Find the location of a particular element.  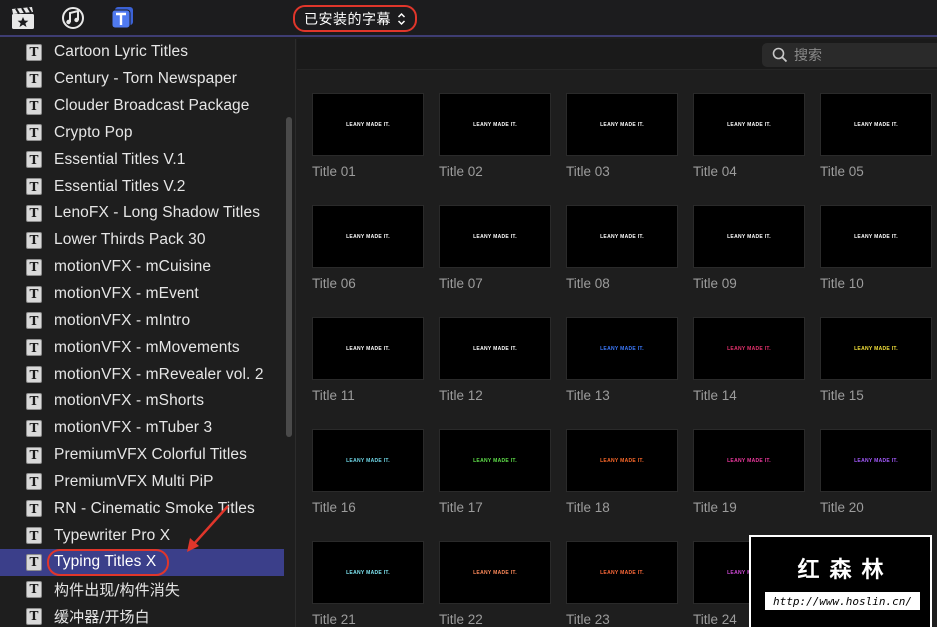

sidebar-scrollbar is located at coordinates (289, 277).